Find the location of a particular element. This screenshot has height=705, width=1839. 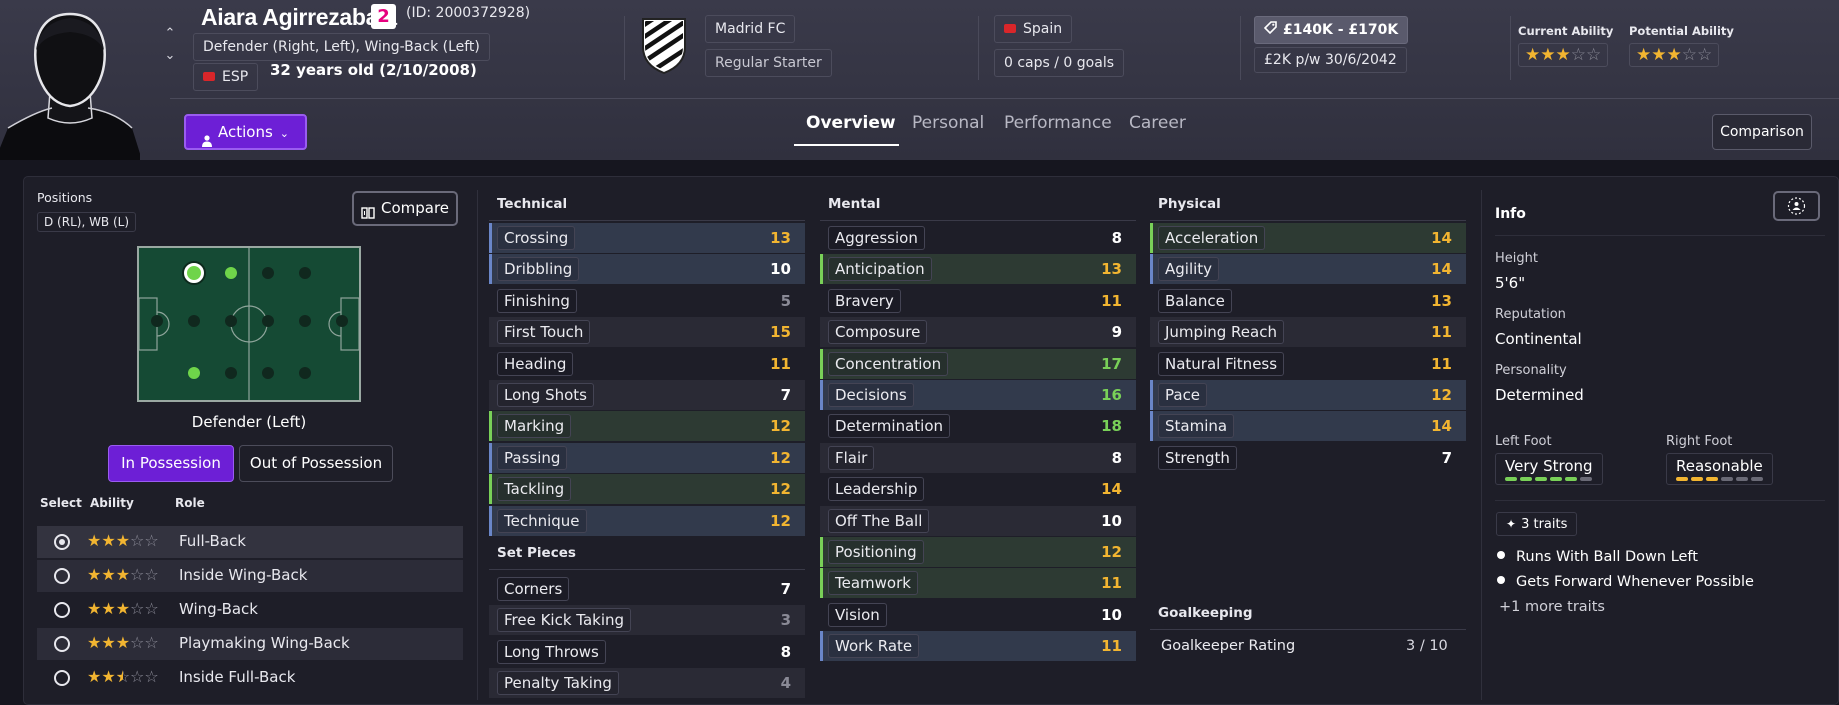

left-foot-bars is located at coordinates (1549, 479).